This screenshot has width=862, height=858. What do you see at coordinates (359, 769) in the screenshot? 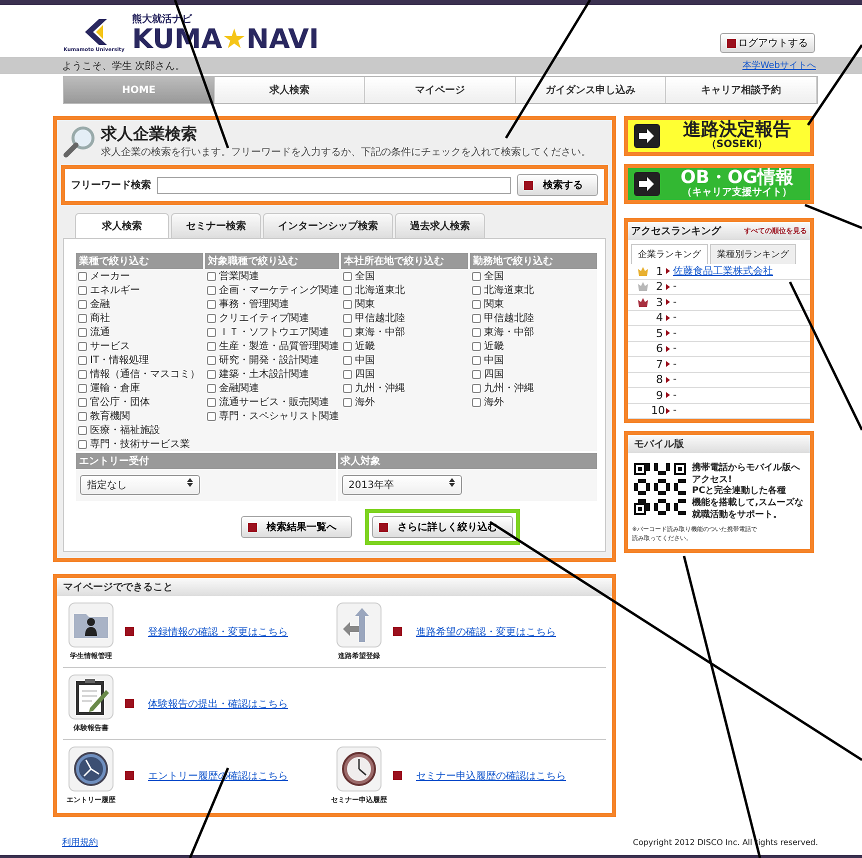
I see `clock-icon` at bounding box center [359, 769].